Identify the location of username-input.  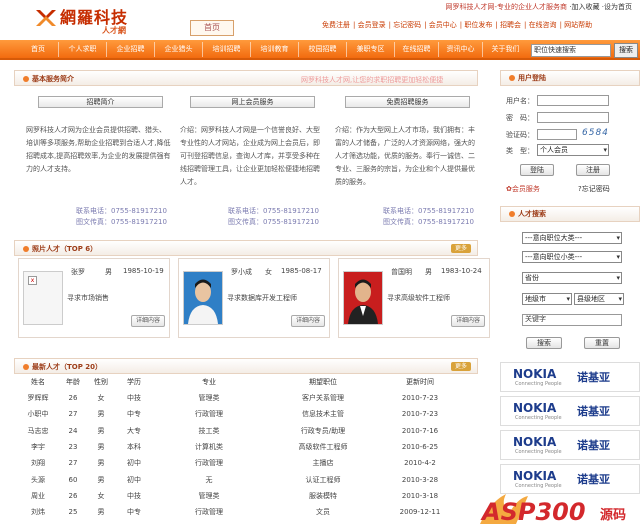
(573, 100).